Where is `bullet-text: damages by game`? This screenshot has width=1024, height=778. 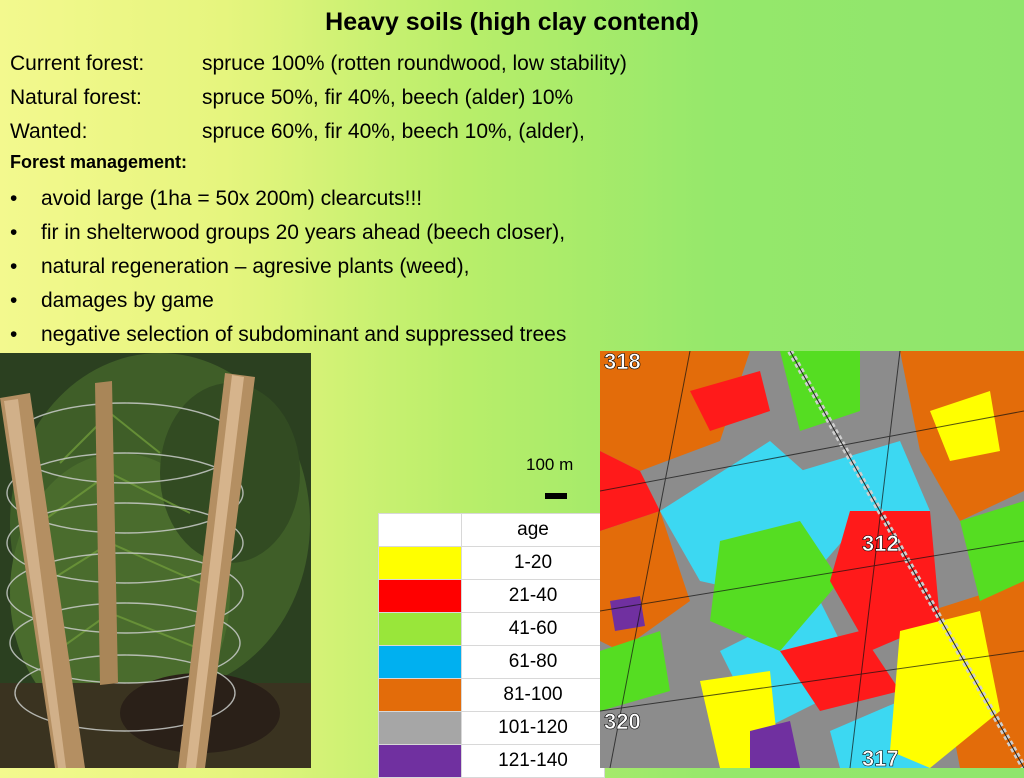
bullet-text: damages by game is located at coordinates (127, 300).